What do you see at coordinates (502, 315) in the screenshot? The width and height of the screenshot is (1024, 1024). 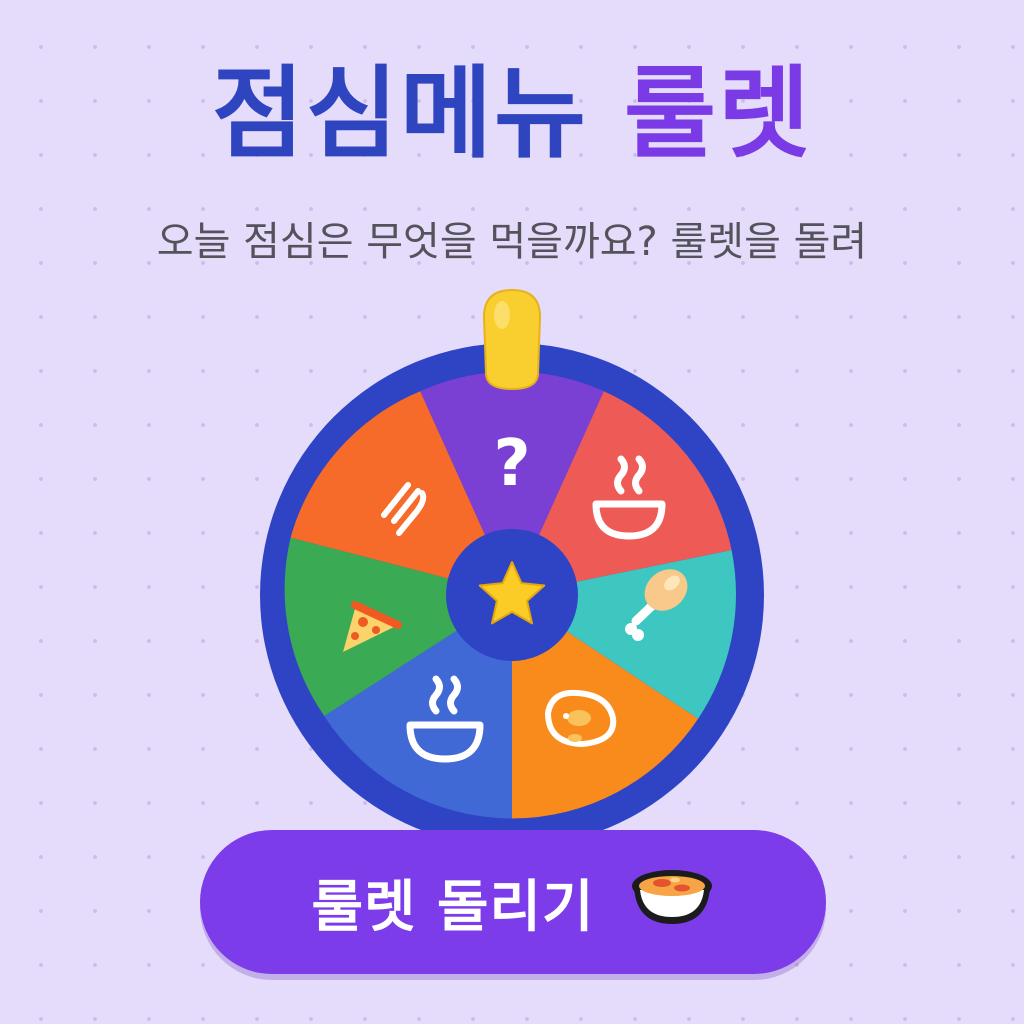 I see `pointer-highlight` at bounding box center [502, 315].